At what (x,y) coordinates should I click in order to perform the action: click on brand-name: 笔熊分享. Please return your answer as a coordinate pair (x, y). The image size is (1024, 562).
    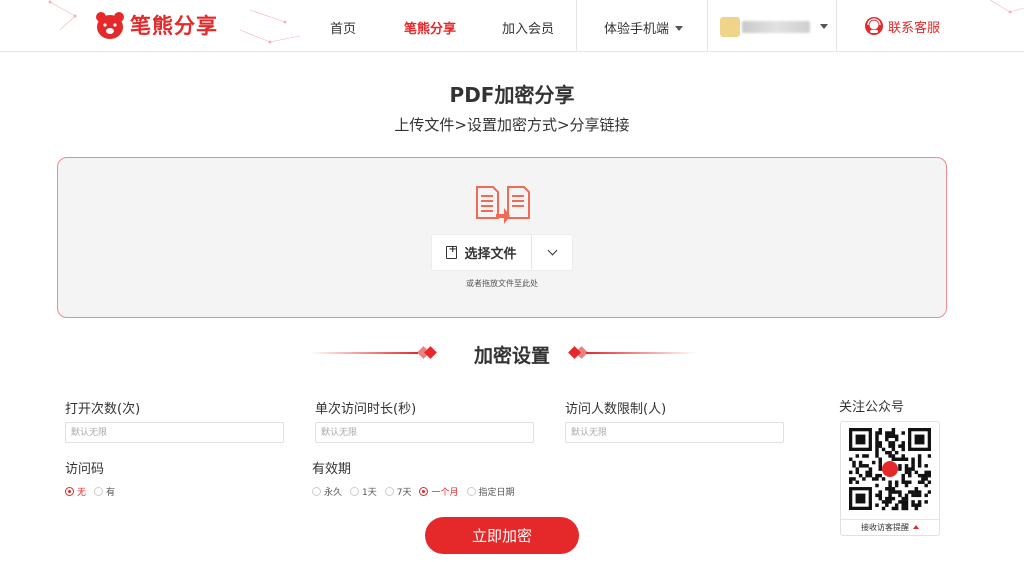
    Looking at the image, I should click on (174, 26).